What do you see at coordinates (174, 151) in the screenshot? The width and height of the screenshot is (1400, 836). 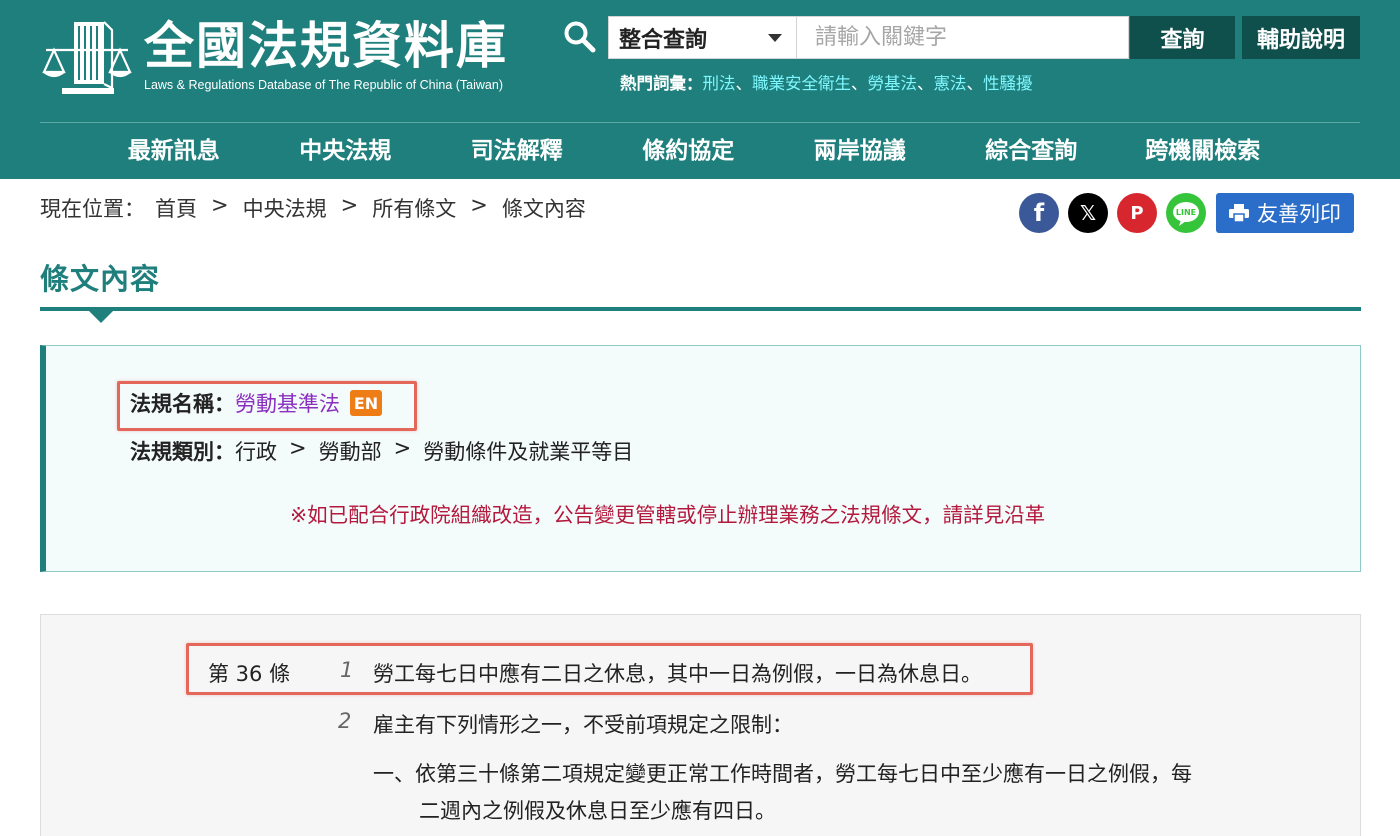 I see `nav-item-latest-news: 最新訊息` at bounding box center [174, 151].